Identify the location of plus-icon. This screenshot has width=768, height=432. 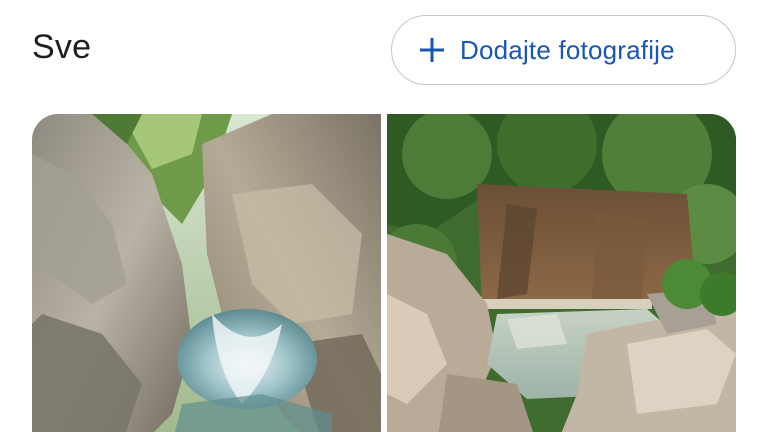
(432, 50).